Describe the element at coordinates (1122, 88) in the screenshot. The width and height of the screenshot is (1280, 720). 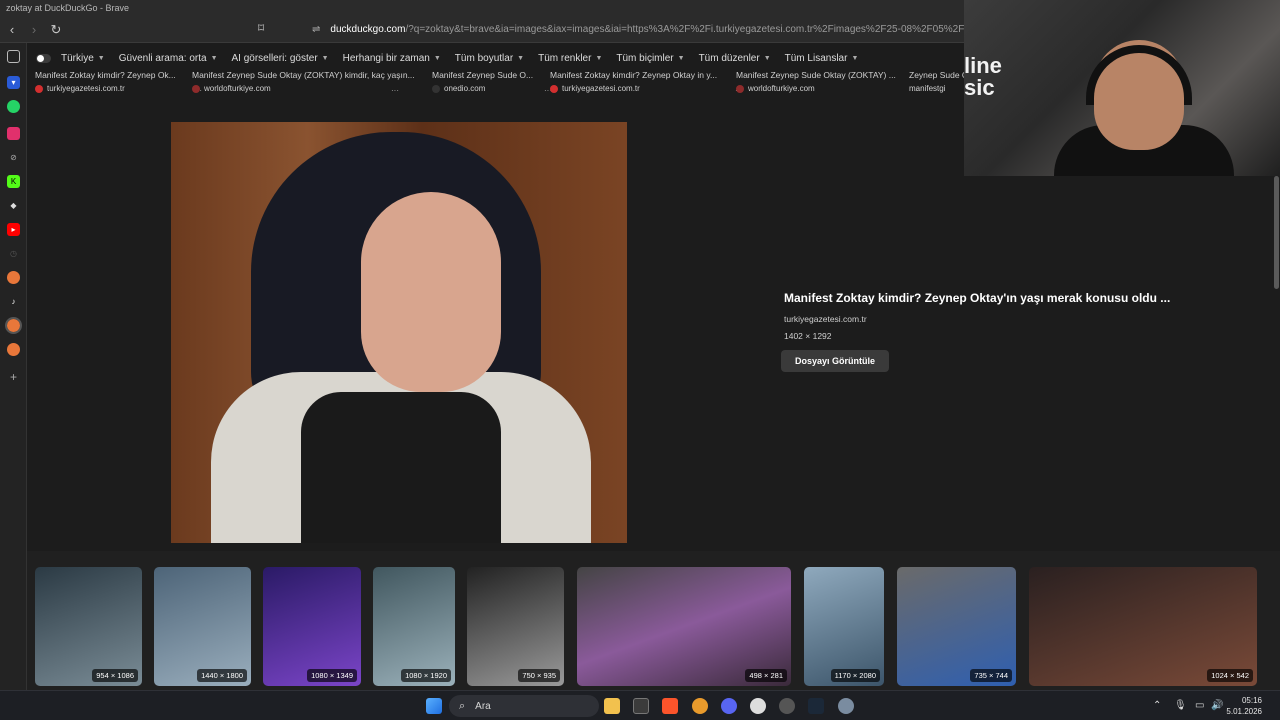
I see `webcam-overlay: line sic` at that location.